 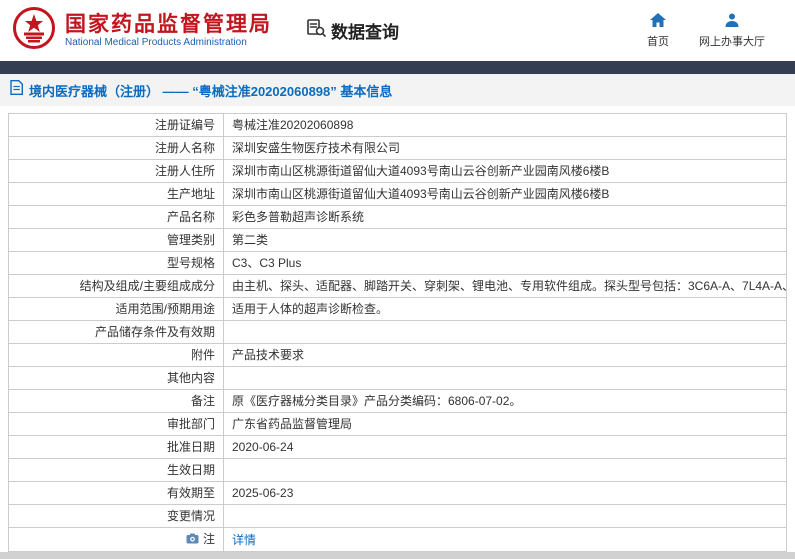 What do you see at coordinates (116, 286) in the screenshot?
I see `row-label: 结构及组成/主要组成成分` at bounding box center [116, 286].